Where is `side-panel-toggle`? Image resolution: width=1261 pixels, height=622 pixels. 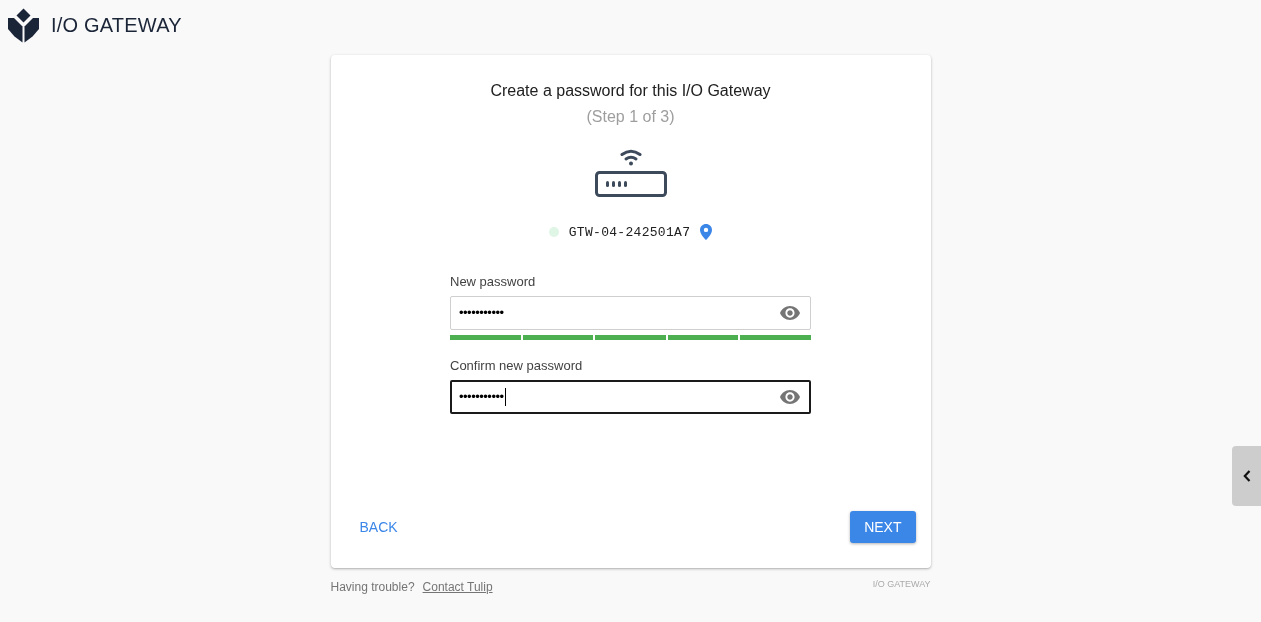
side-panel-toggle is located at coordinates (1246, 476).